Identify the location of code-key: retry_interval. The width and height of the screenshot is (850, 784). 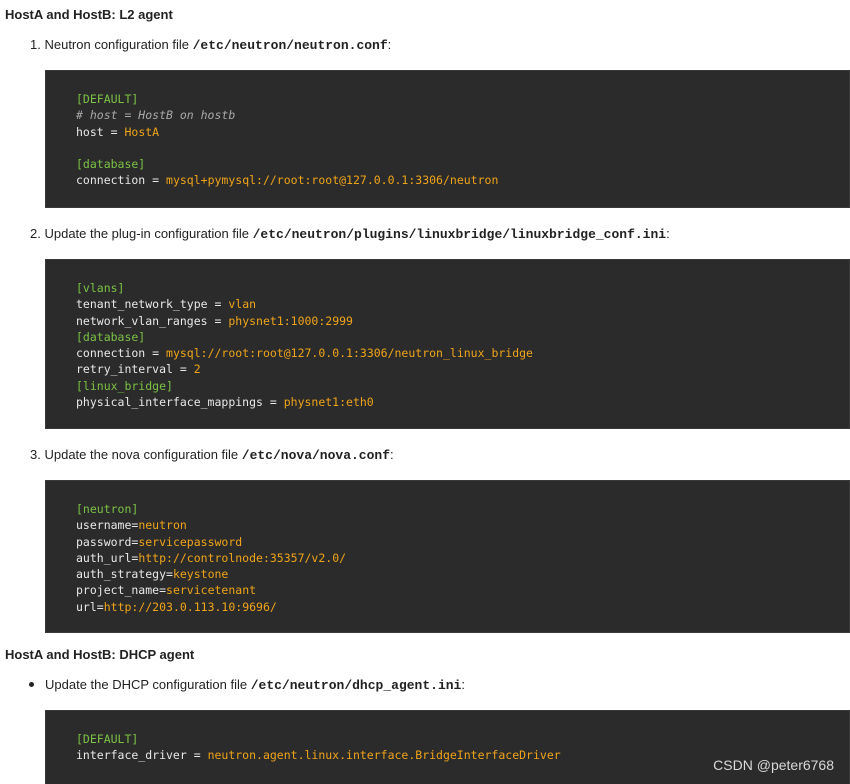
(124, 369).